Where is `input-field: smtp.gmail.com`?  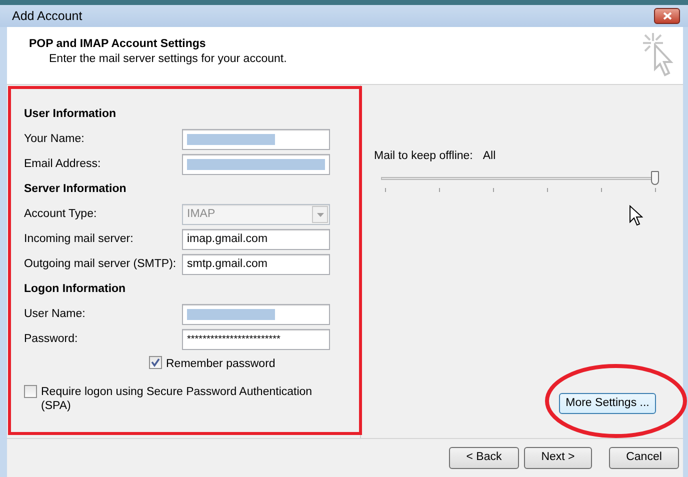
input-field: smtp.gmail.com is located at coordinates (256, 264).